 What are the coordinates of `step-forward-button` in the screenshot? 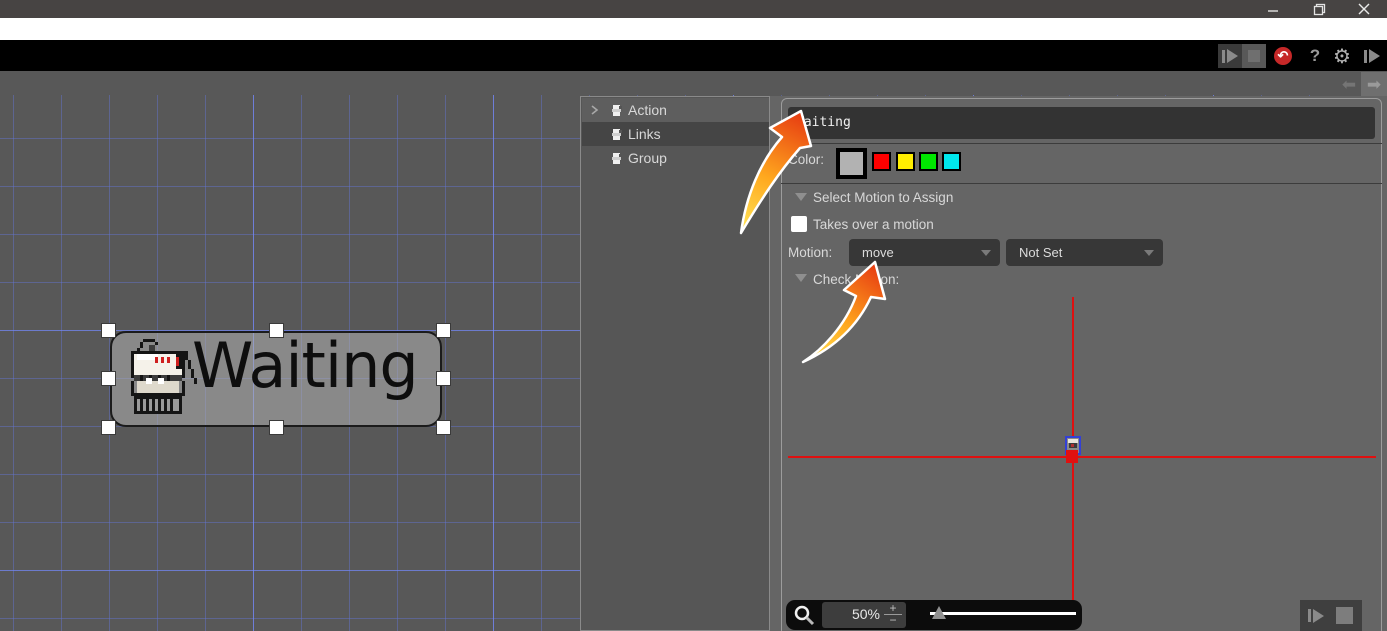 It's located at (1372, 56).